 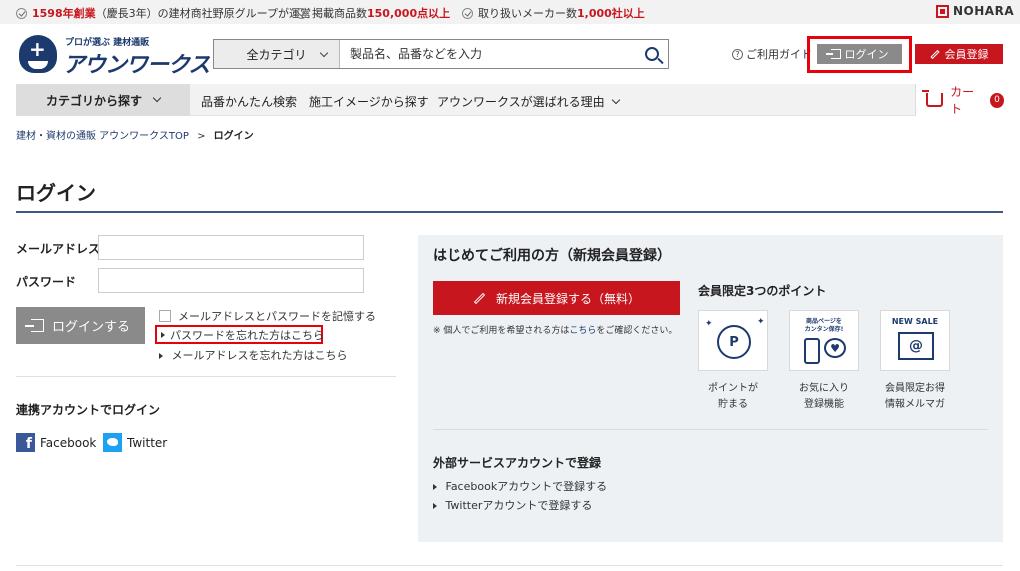 I want to click on point-label-newsletter: 会員限定お得 情報メルマガ, so click(x=915, y=396).